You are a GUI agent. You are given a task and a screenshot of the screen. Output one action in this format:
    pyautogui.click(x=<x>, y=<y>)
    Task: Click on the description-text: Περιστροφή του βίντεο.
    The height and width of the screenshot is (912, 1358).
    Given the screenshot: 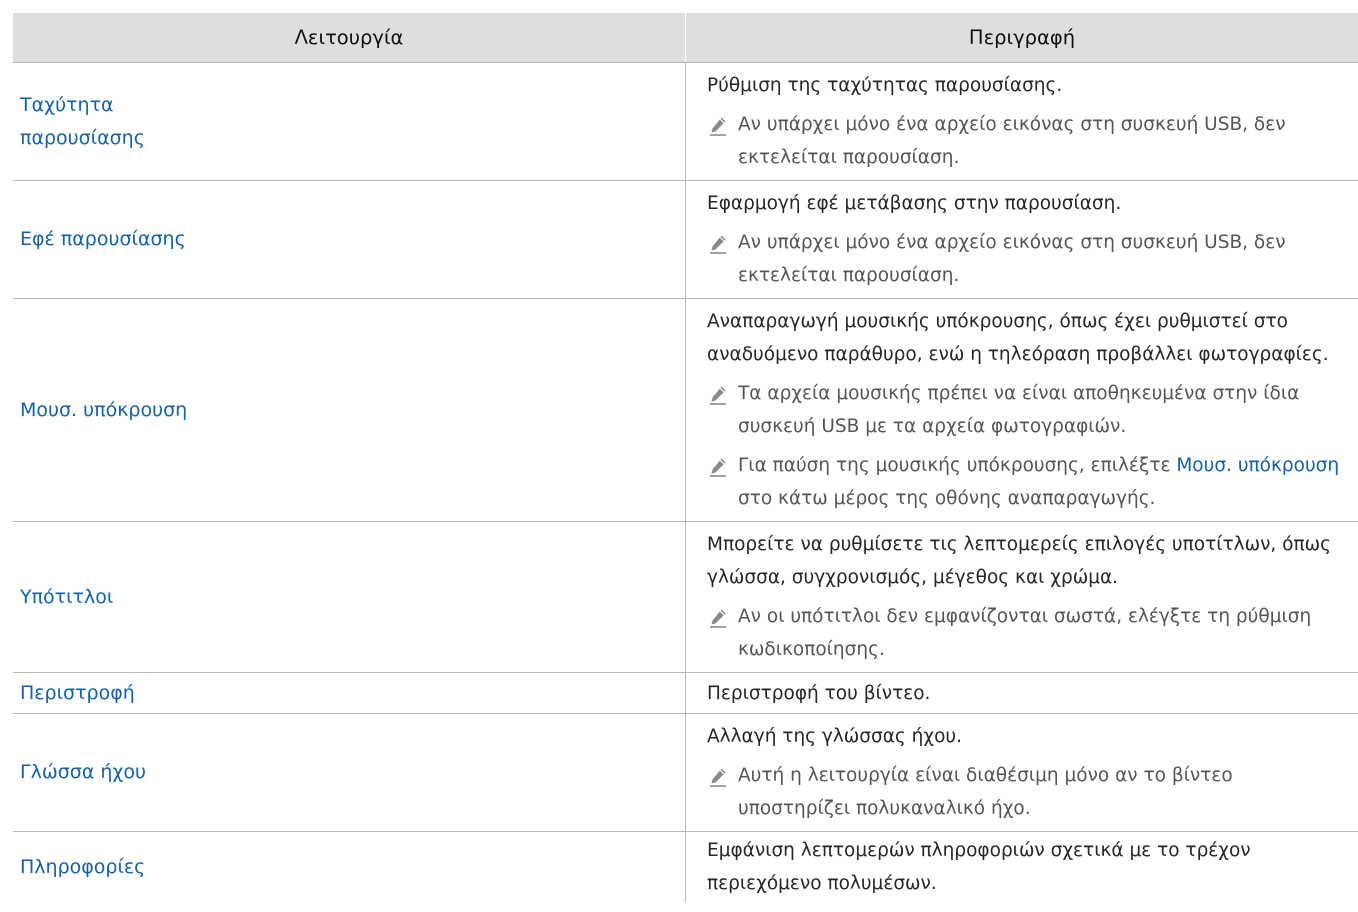 What is the action you would take?
    pyautogui.click(x=819, y=693)
    